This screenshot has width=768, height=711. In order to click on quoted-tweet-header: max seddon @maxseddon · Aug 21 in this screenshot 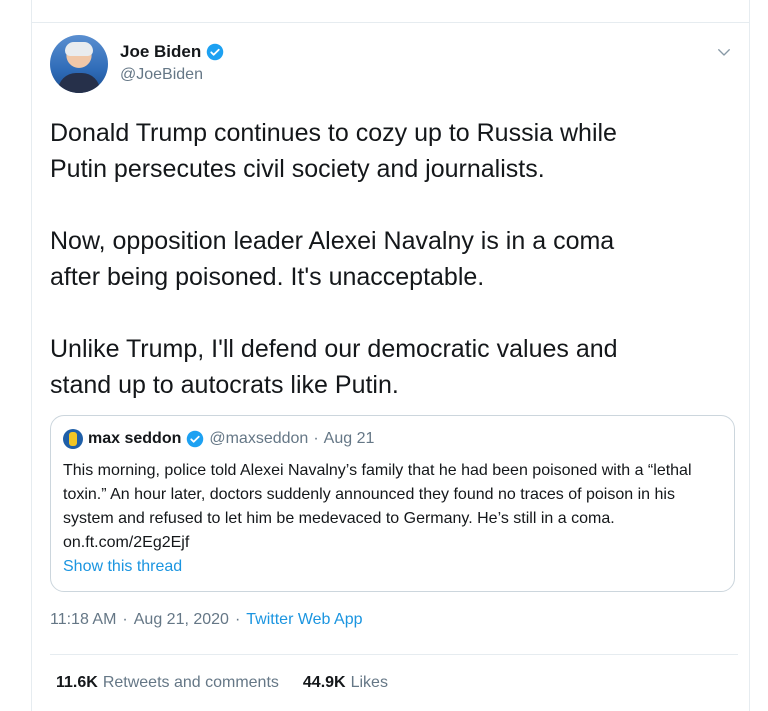, I will do `click(218, 439)`.